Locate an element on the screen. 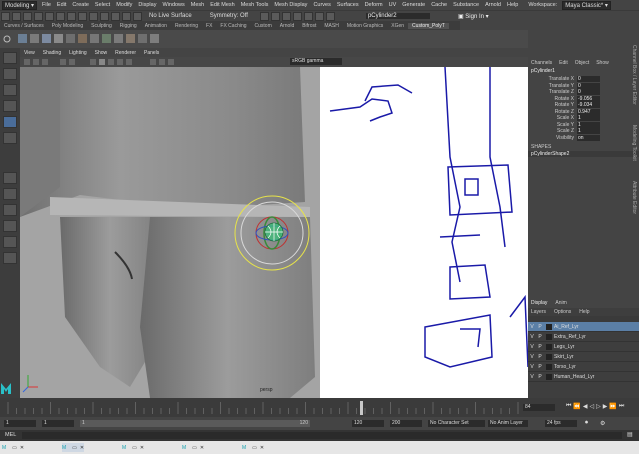 This screenshot has width=639, height=454. viewport-menu-shading: Shading is located at coordinates (52, 53).